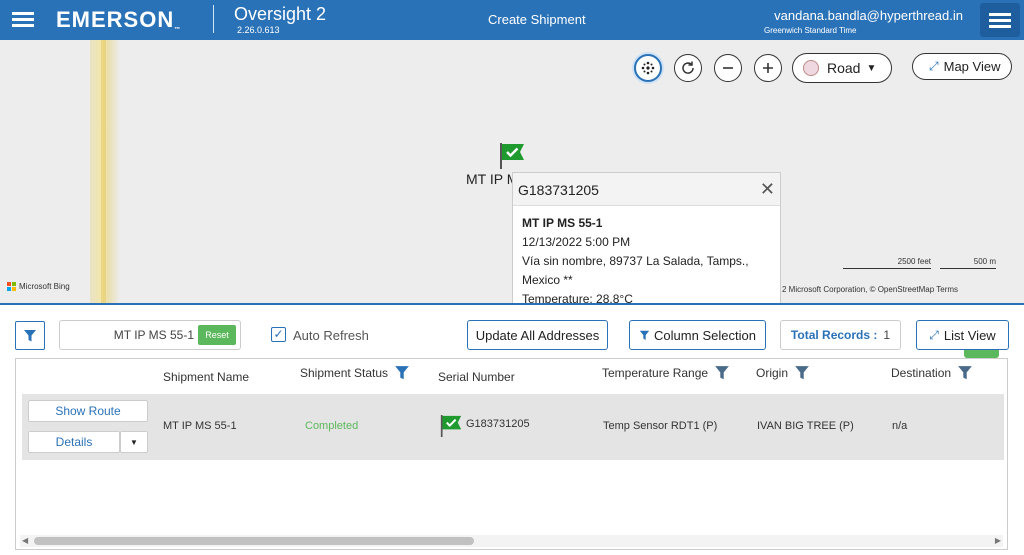  Describe the element at coordinates (25, 540) in the screenshot. I see `scroll-left-icon: ◀` at that location.